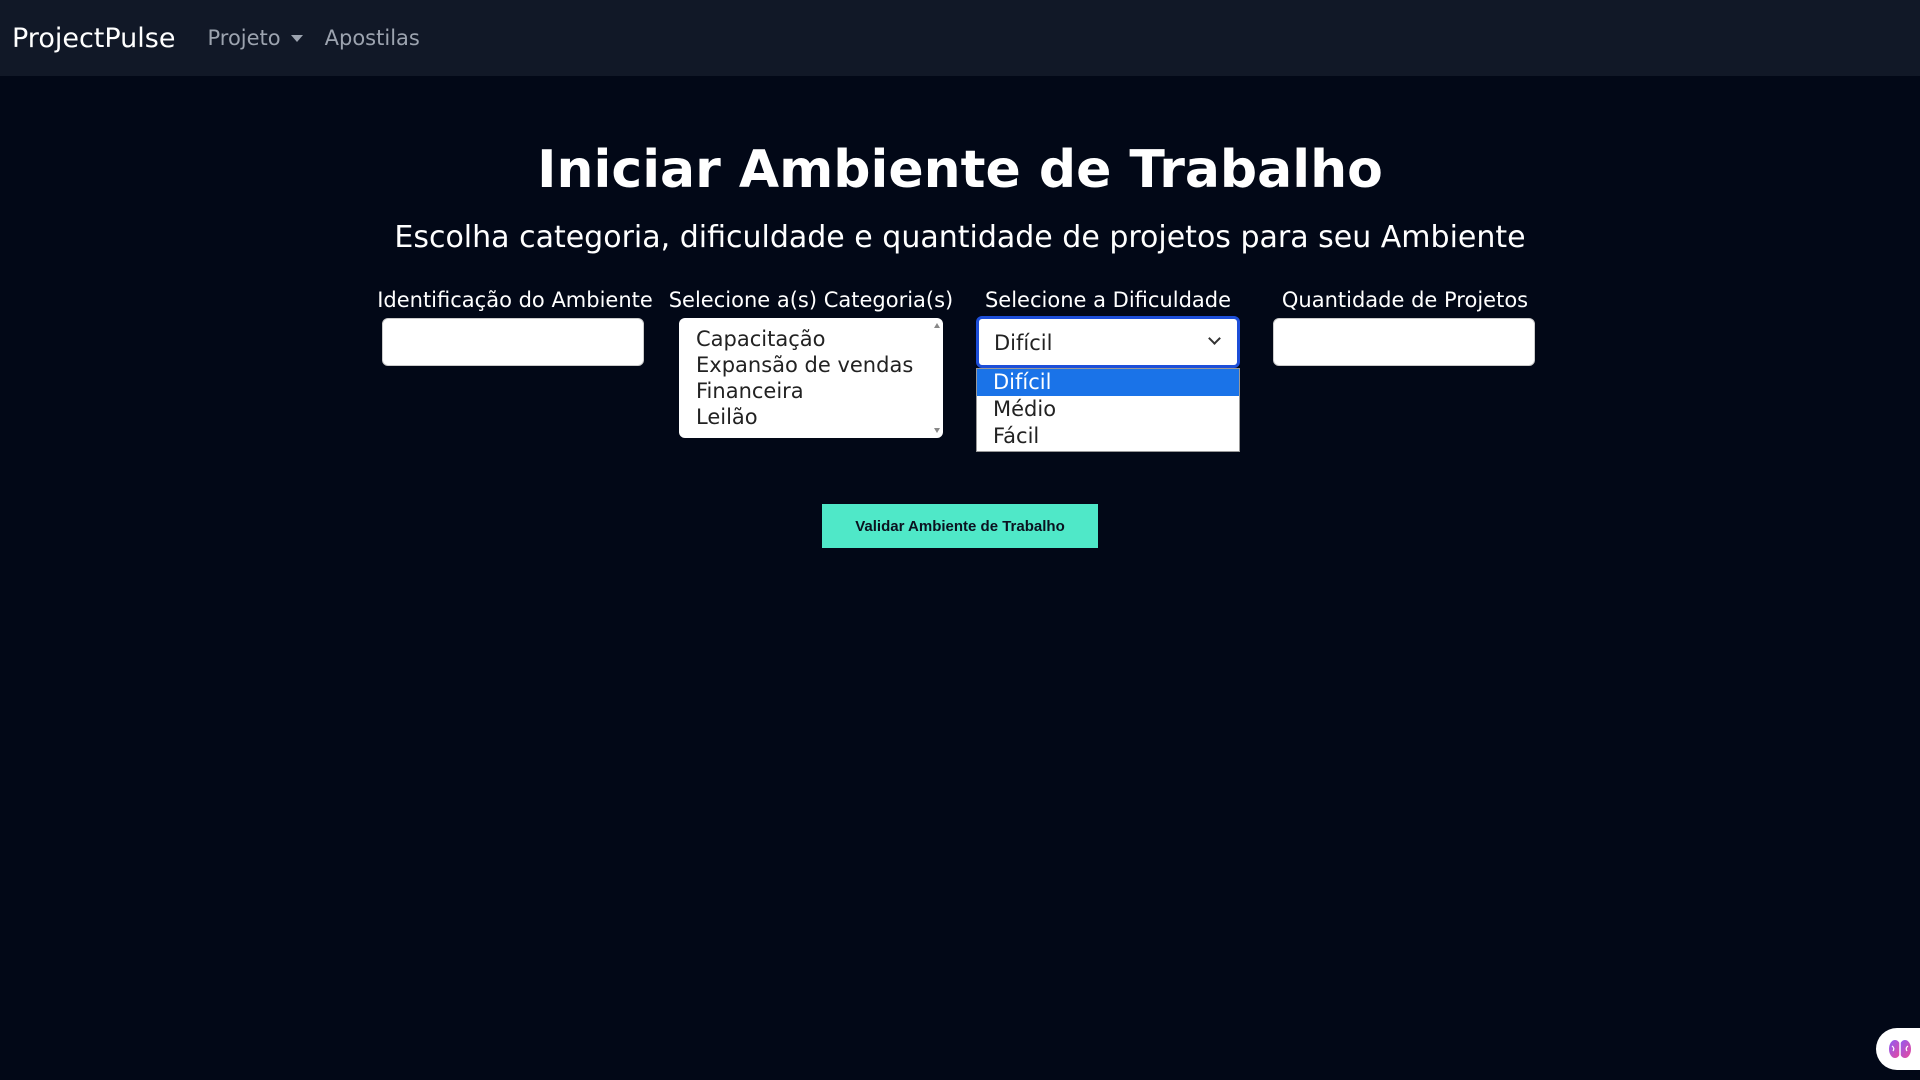  What do you see at coordinates (760, 339) in the screenshot?
I see `category-option: Capacitação` at bounding box center [760, 339].